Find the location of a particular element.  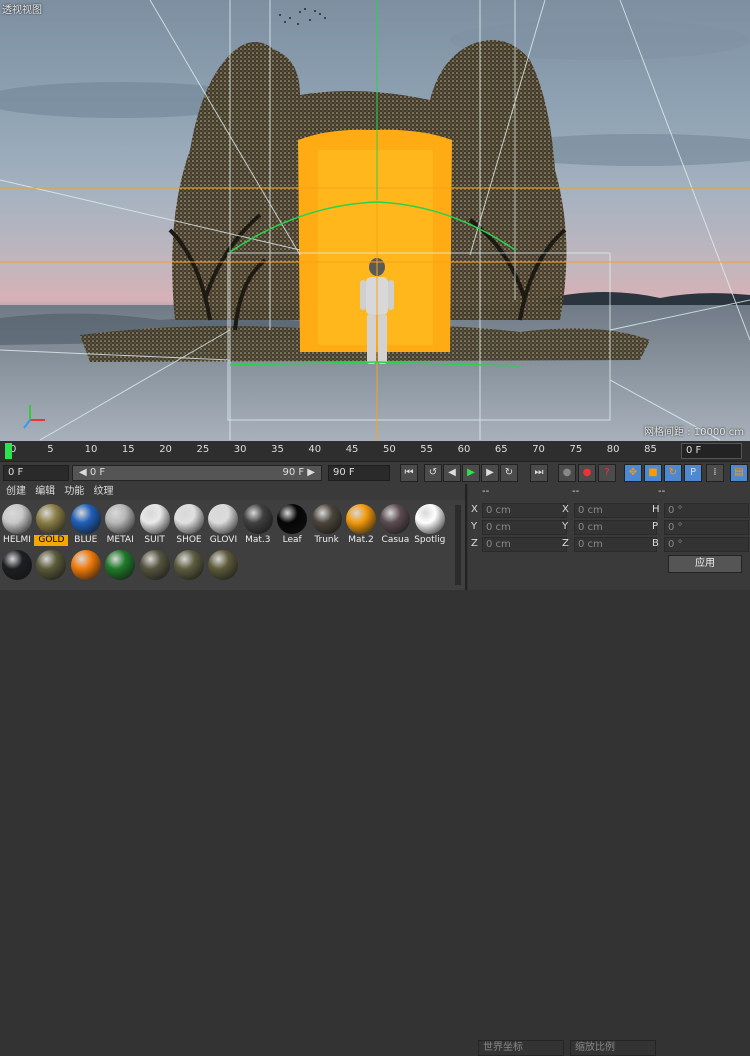

frame-range-slider: ◀ 0 F 90 F ▶ is located at coordinates (197, 473).